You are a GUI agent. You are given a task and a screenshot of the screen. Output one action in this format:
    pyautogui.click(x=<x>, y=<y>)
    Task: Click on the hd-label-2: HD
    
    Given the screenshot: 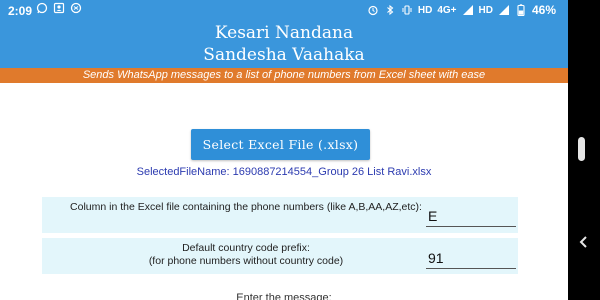 What is the action you would take?
    pyautogui.click(x=485, y=10)
    